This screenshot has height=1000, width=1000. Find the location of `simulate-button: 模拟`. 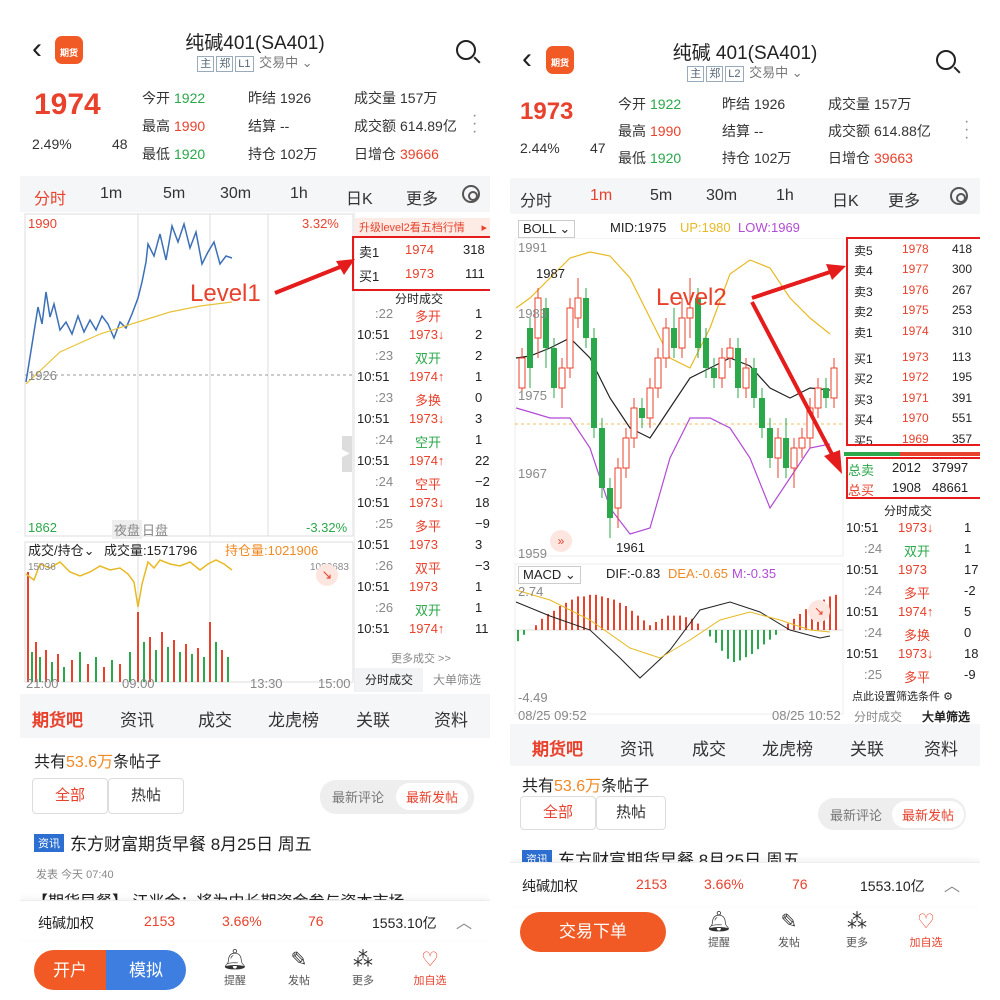

simulate-button: 模拟 is located at coordinates (146, 970).